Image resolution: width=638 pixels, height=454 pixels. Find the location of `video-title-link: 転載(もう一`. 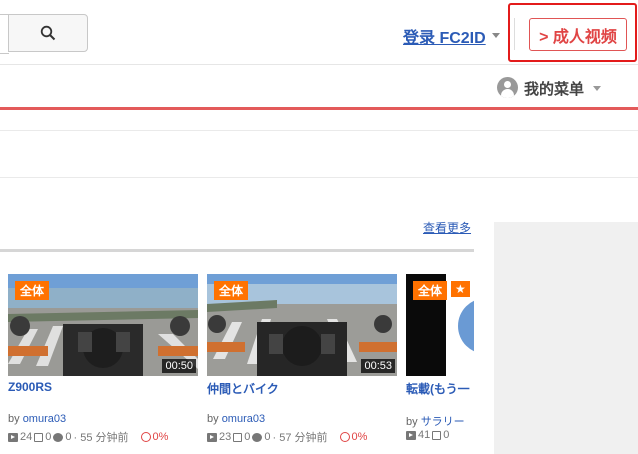

video-title-link: 転載(もう一 is located at coordinates (438, 388).